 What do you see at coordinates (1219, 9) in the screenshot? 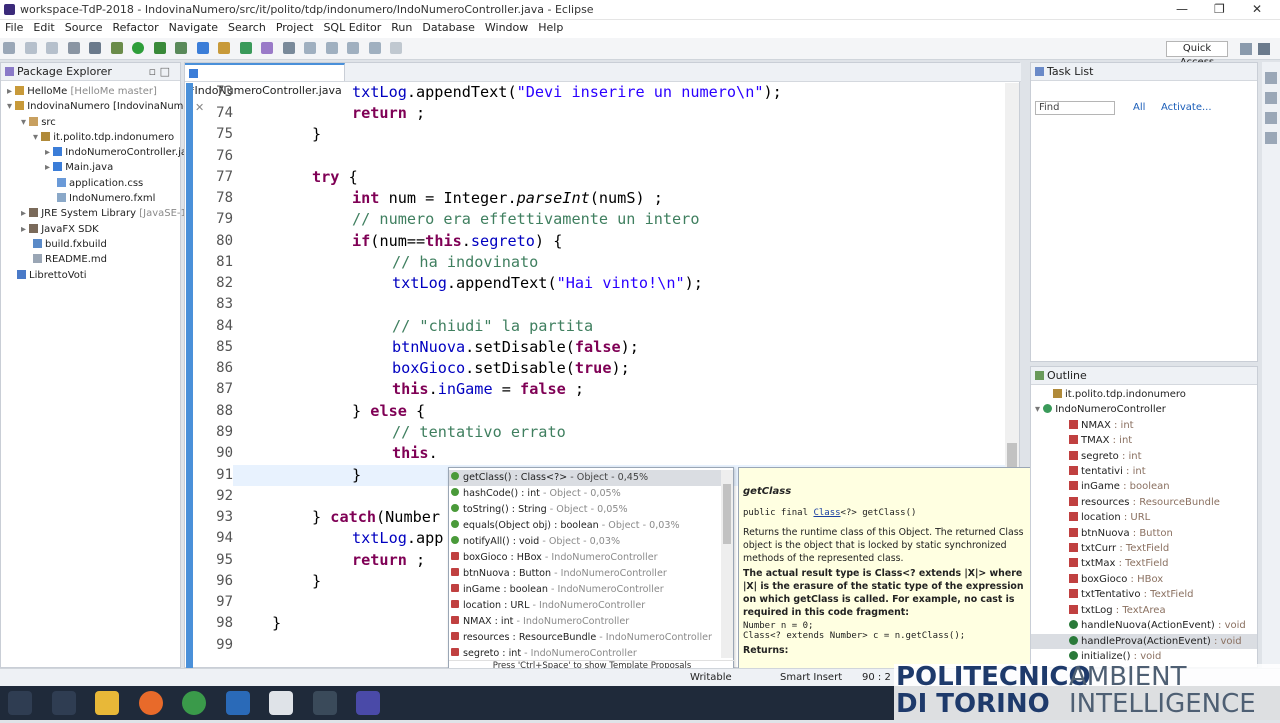
I see `maximize-icon: ❐` at bounding box center [1219, 9].